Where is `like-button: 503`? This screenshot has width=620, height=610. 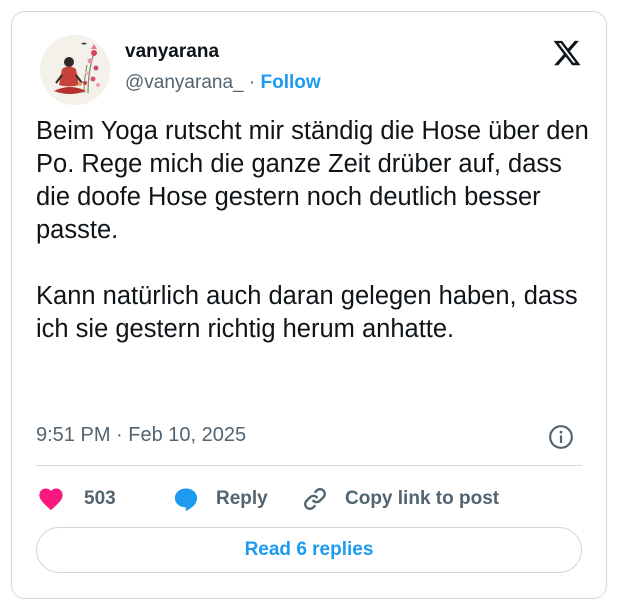
like-button: 503 is located at coordinates (76, 499).